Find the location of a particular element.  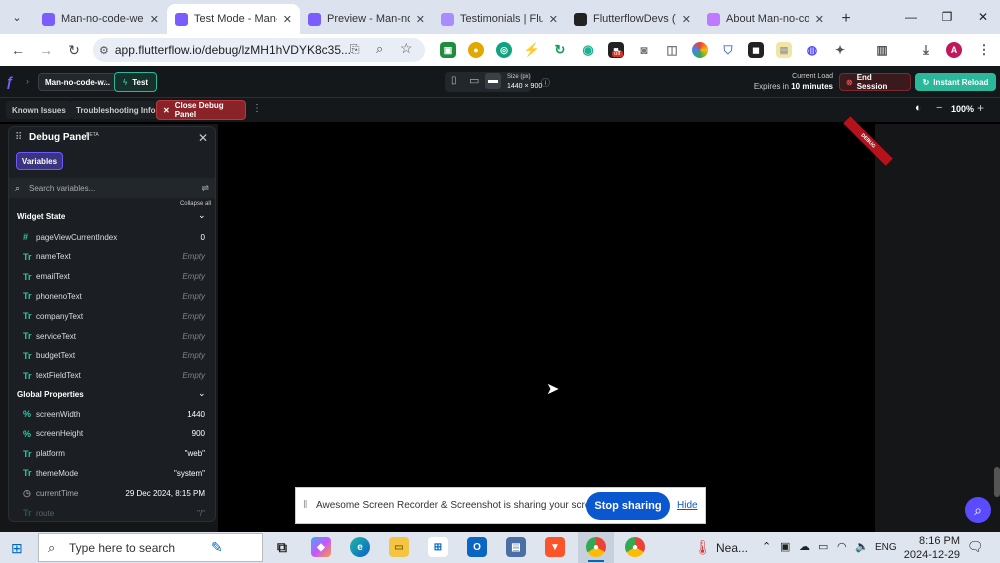

collapse-all-button: Collapse all is located at coordinates (195, 204).